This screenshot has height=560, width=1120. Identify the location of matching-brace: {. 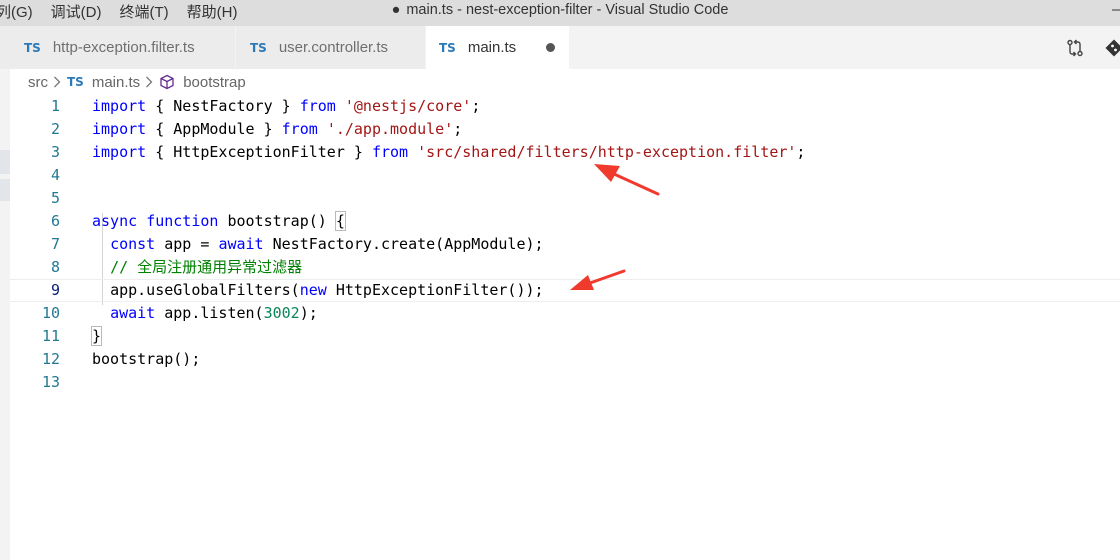
(340, 221).